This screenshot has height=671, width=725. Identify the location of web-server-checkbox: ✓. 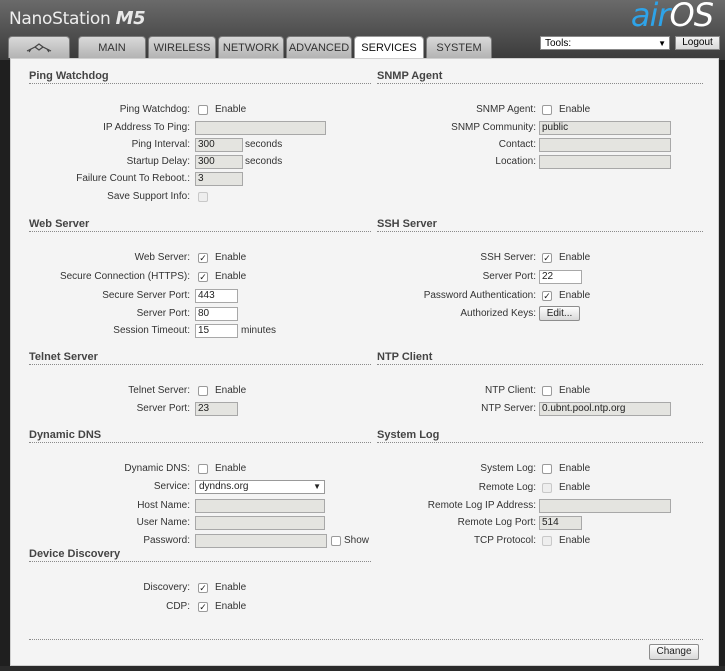
(203, 258).